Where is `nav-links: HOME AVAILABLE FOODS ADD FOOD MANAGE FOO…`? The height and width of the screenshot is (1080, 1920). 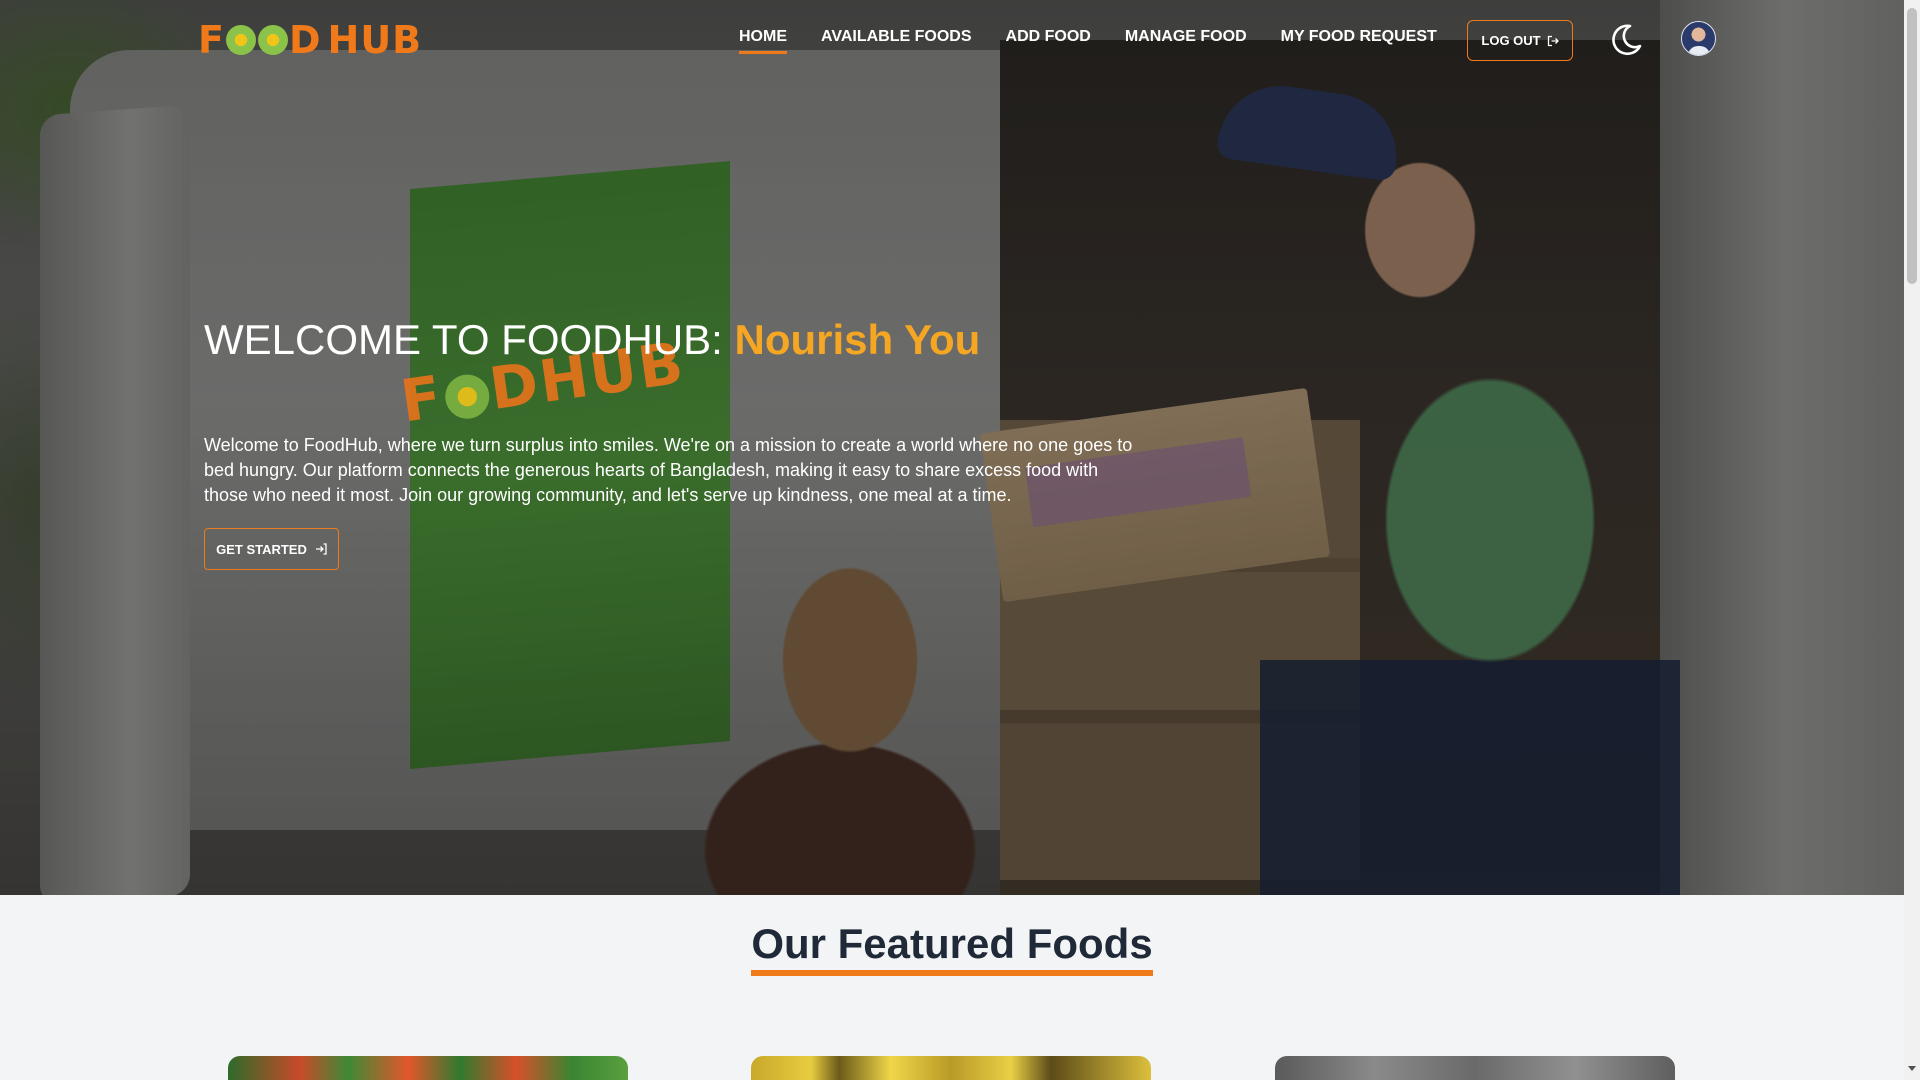
nav-links: HOME AVAILABLE FOODS ADD FOOD MANAGE FOO… is located at coordinates (1088, 41).